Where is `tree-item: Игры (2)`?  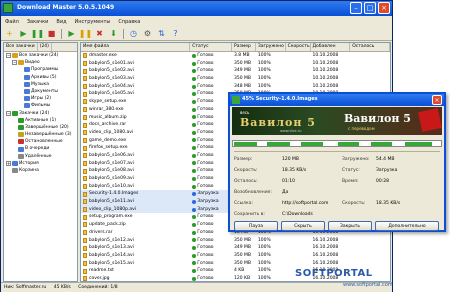 tree-item: Игры (2) is located at coordinates (40, 98).